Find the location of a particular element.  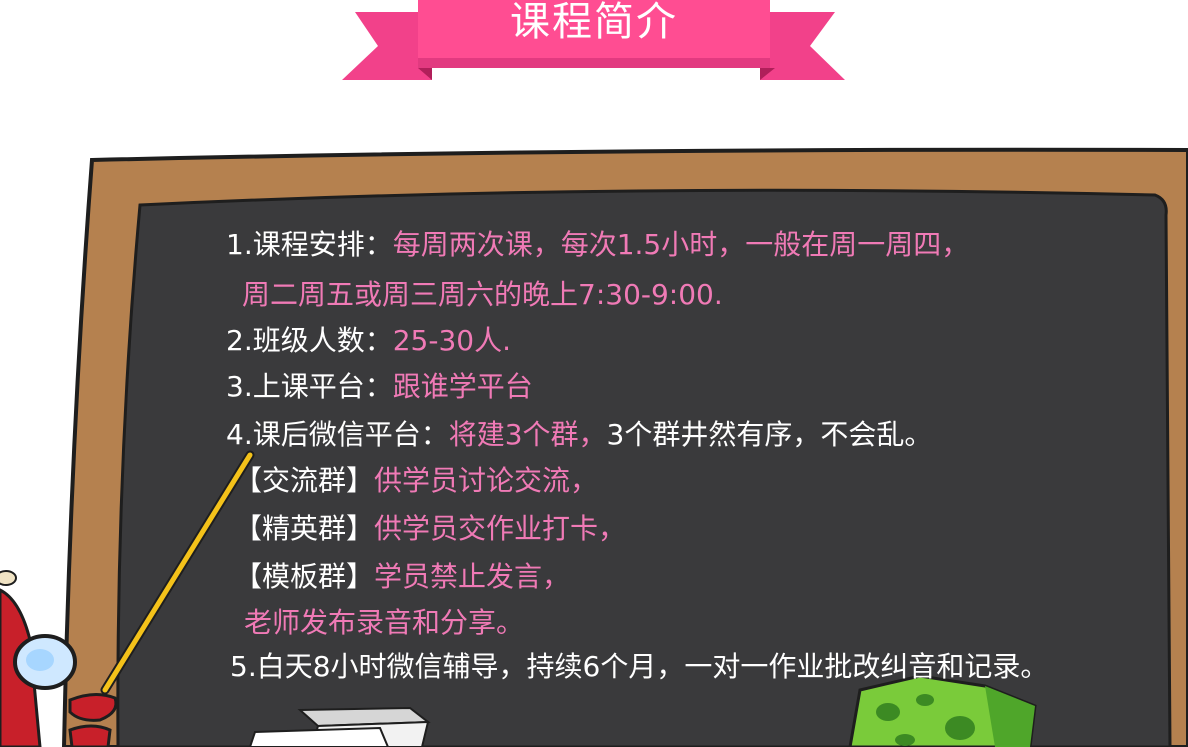

schedule-line: 1.课程安排：每周两次课，每次1.5小时，一般在周一周四， is located at coordinates (597, 245).